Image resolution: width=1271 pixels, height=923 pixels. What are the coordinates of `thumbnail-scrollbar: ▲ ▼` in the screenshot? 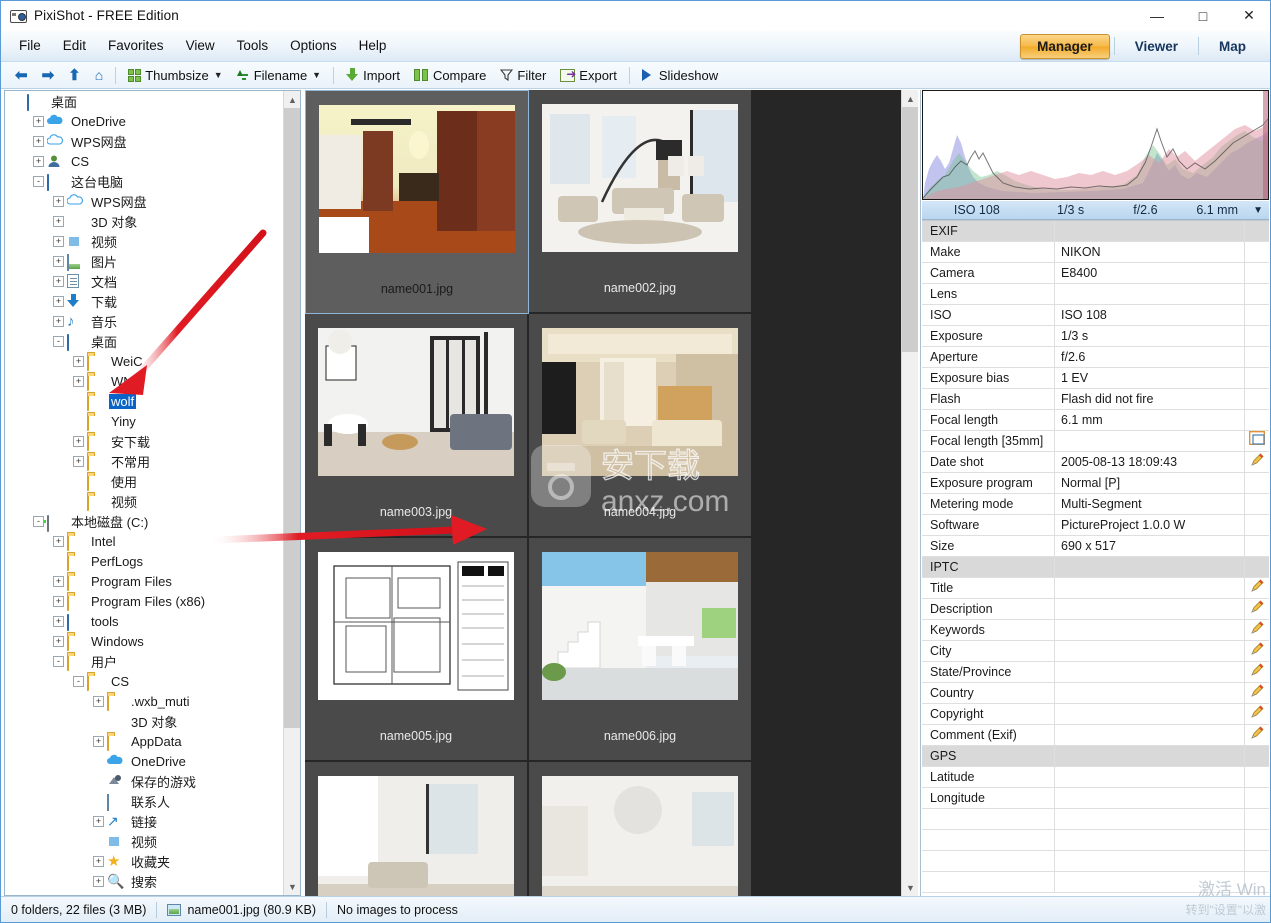 It's located at (909, 493).